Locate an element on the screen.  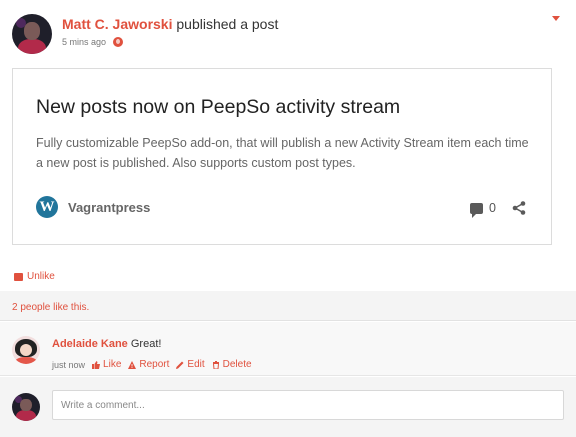
embed-site: W Vagrantpress is located at coordinates (93, 207).